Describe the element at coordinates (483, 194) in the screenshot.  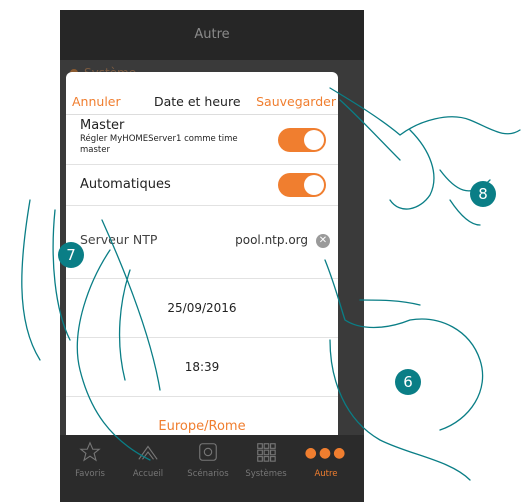
I see `callout-8: 8` at that location.